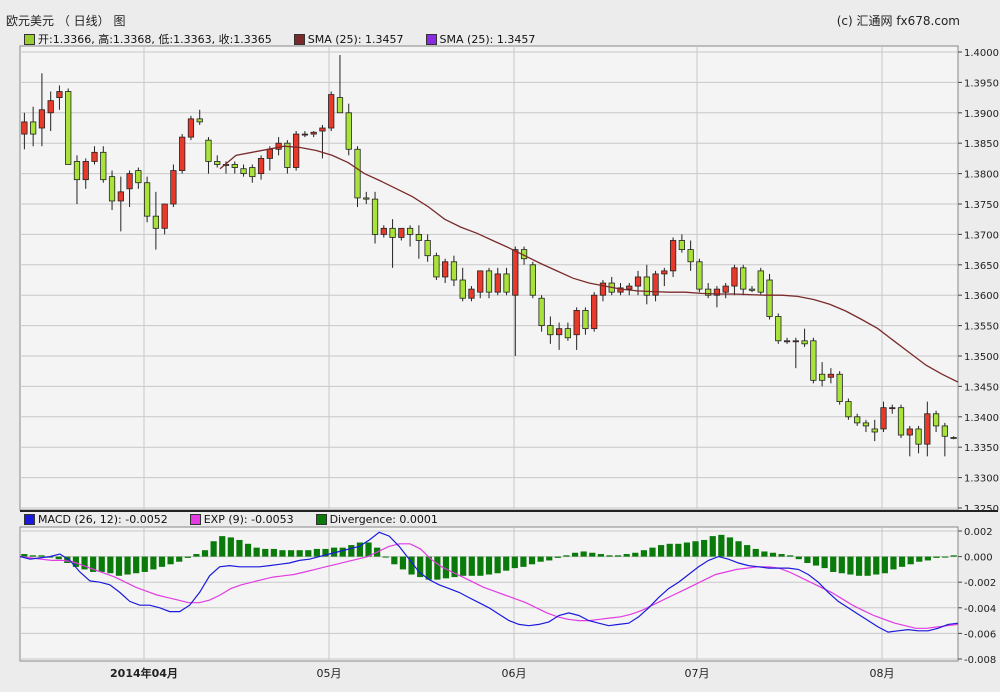  What do you see at coordinates (981, 296) in the screenshot?
I see `y-tick-label: 1.3600` at bounding box center [981, 296].